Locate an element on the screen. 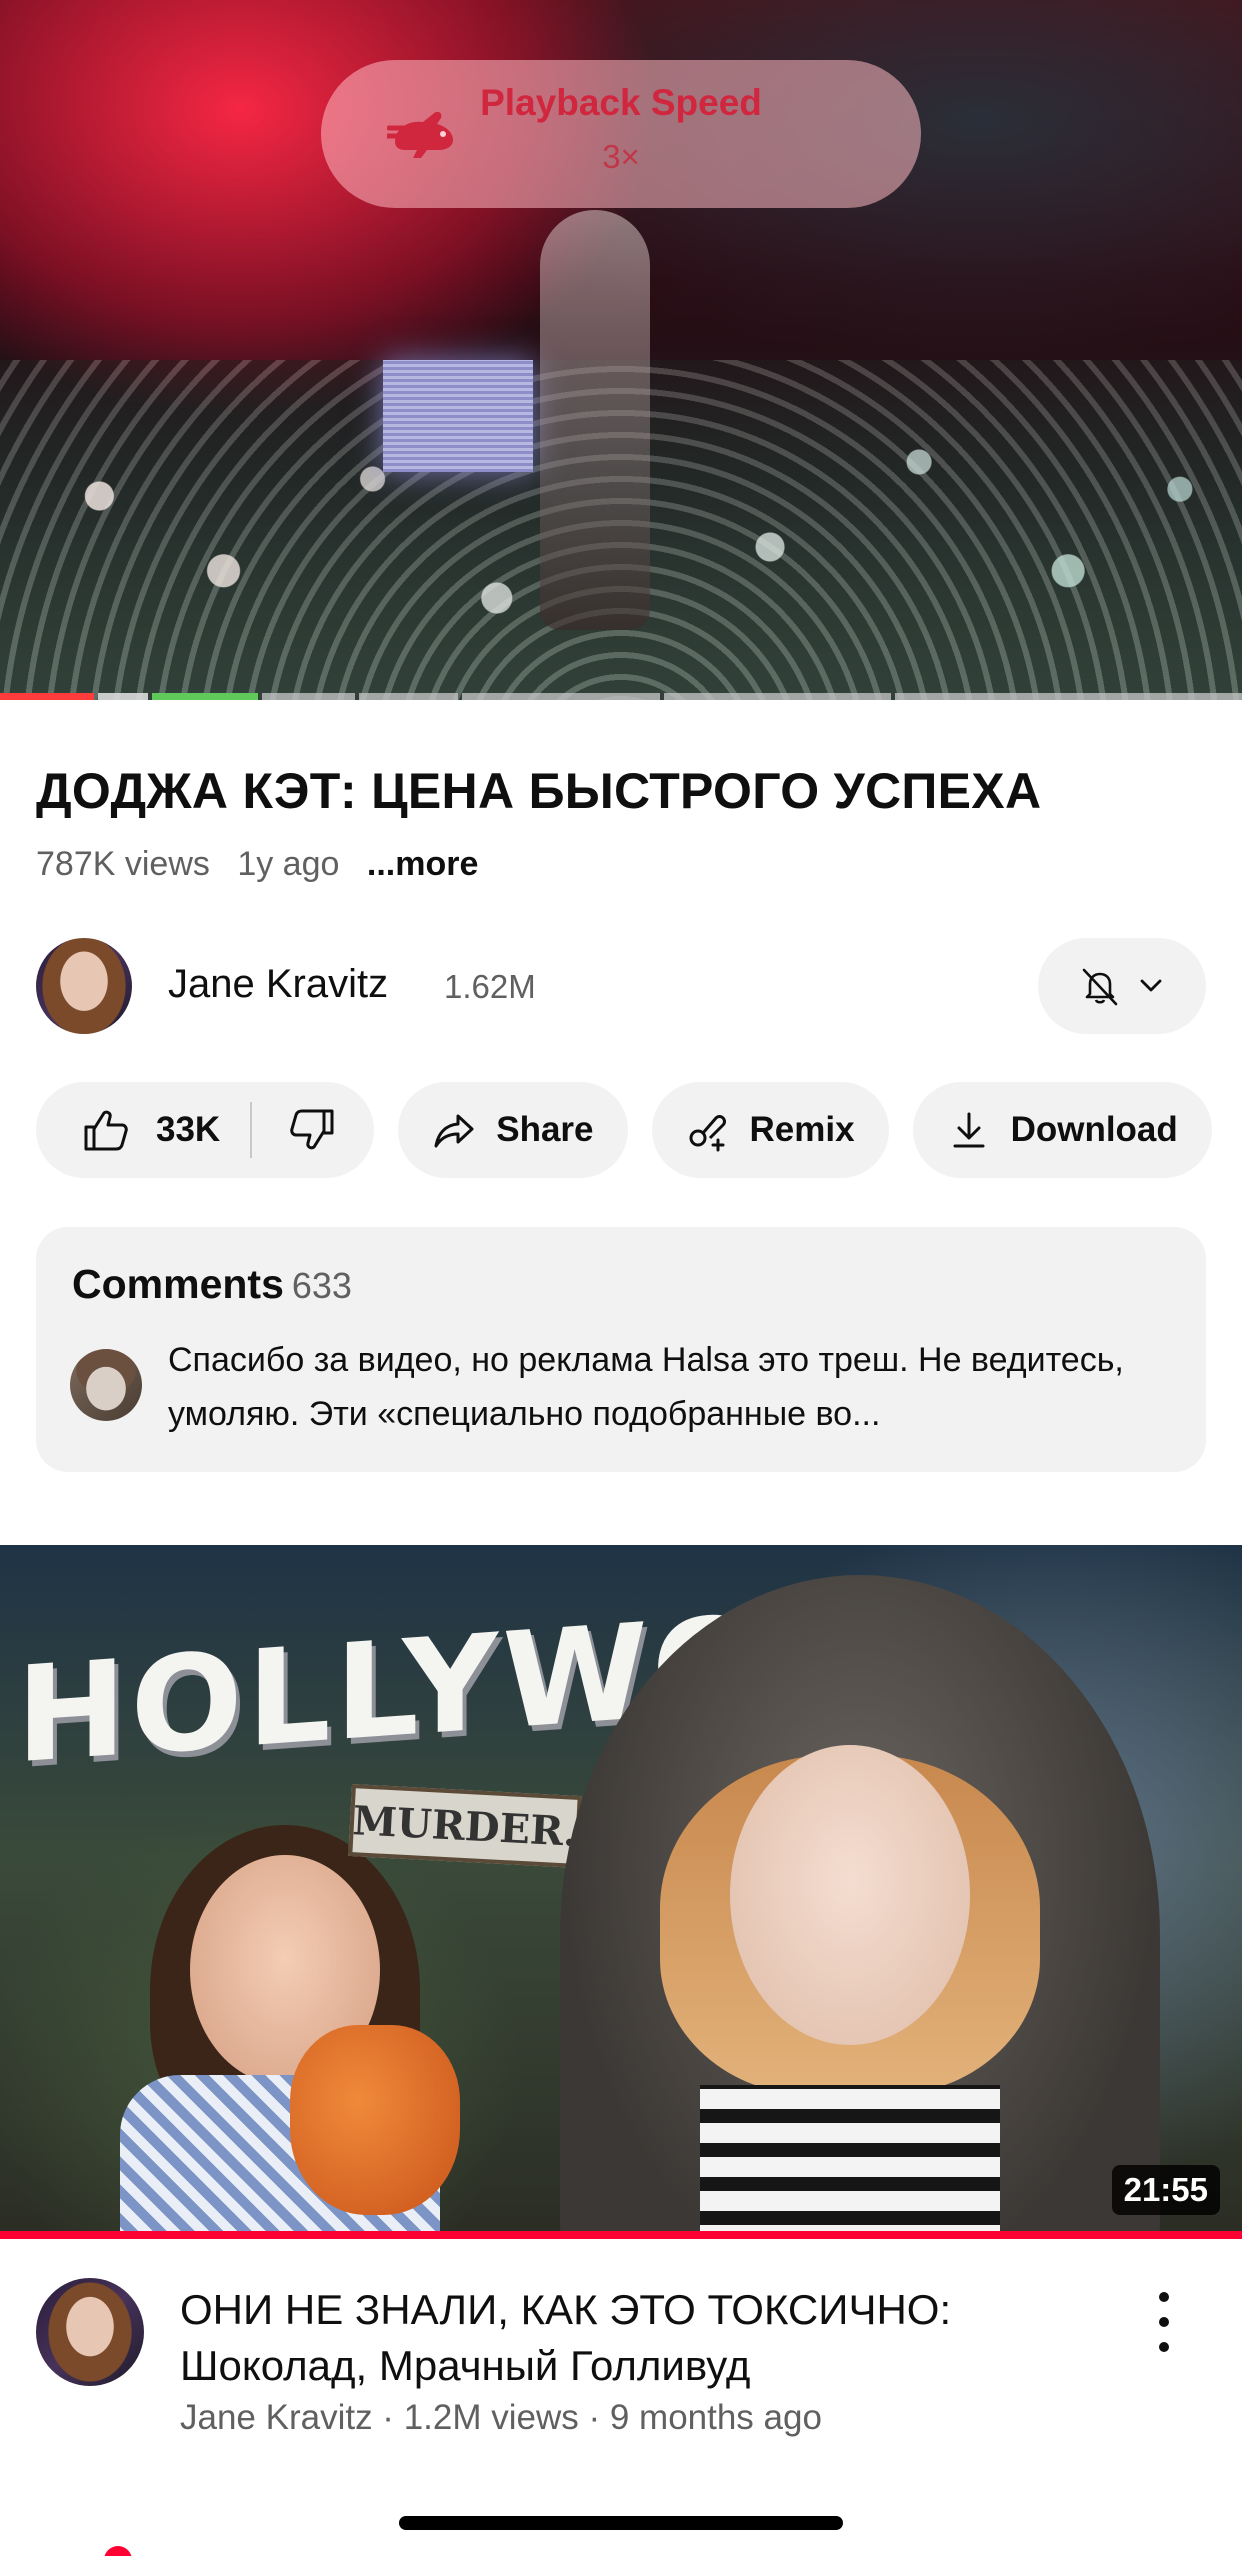 The image size is (1242, 2556). channel-name: Jane Kravitz is located at coordinates (278, 984).